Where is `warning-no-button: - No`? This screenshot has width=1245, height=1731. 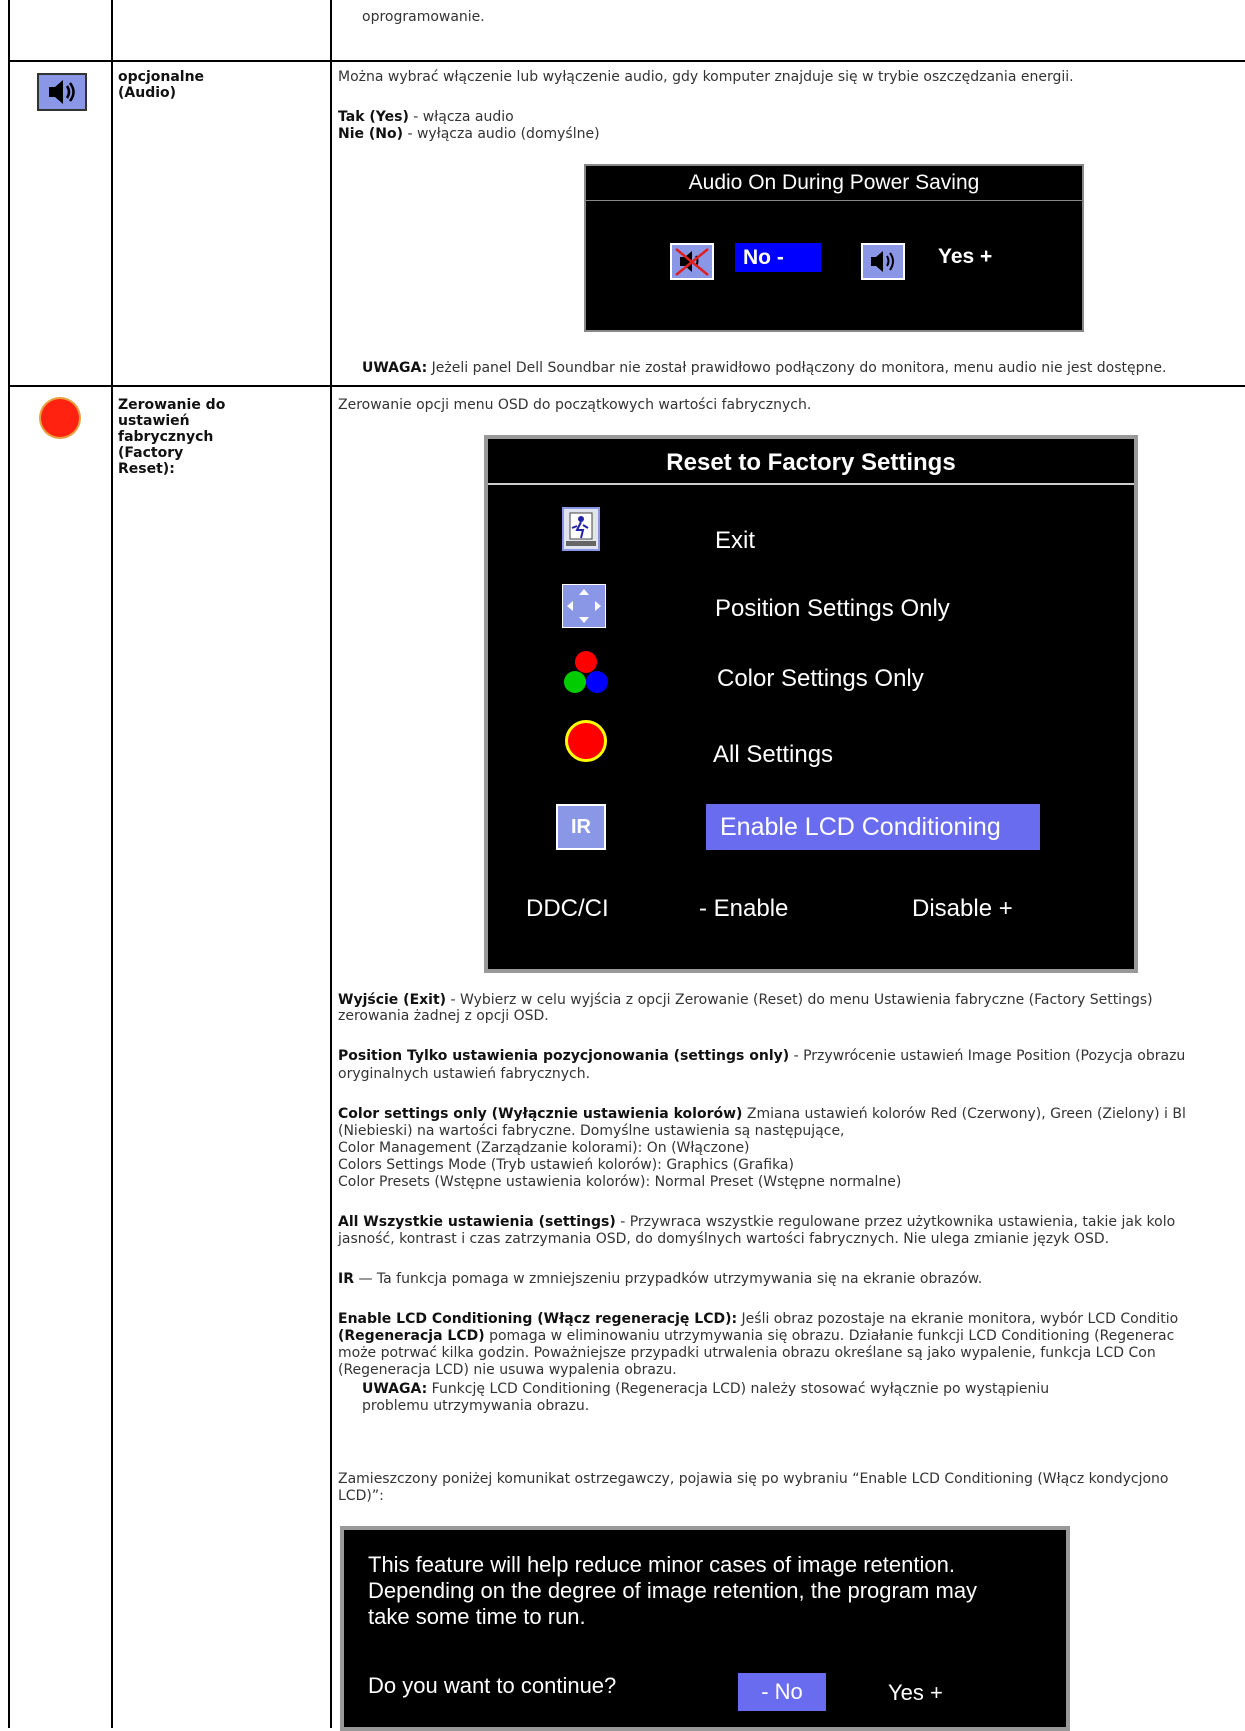 warning-no-button: - No is located at coordinates (782, 1692).